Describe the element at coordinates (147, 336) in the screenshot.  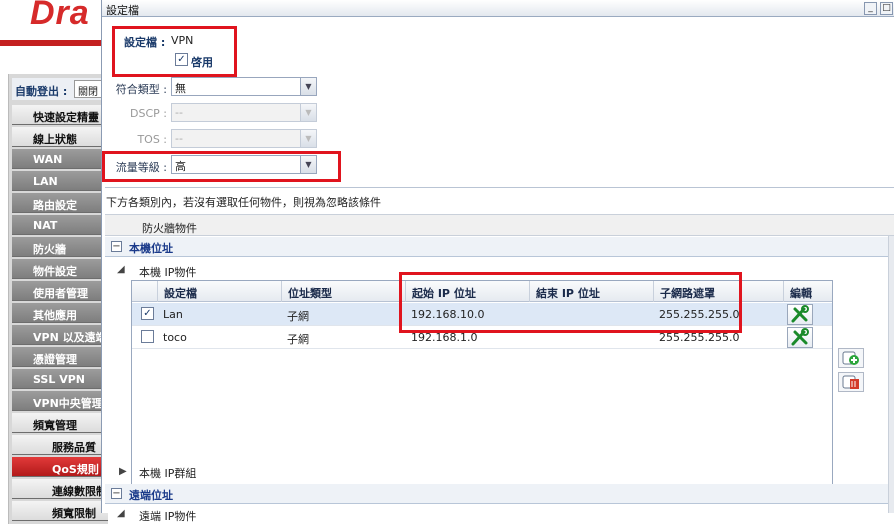
I see `row-checkbox` at that location.